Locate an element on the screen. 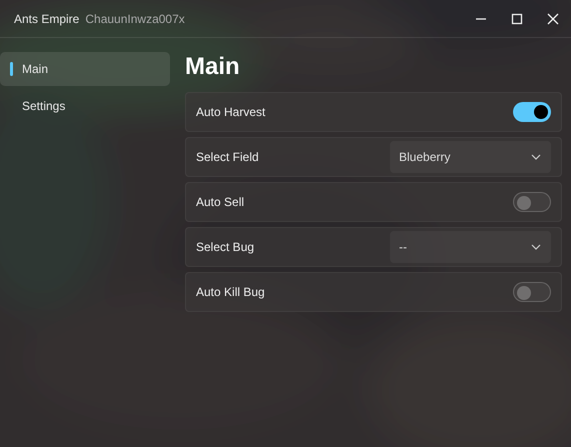 The height and width of the screenshot is (447, 571). window-title: Ants Empire is located at coordinates (47, 19).